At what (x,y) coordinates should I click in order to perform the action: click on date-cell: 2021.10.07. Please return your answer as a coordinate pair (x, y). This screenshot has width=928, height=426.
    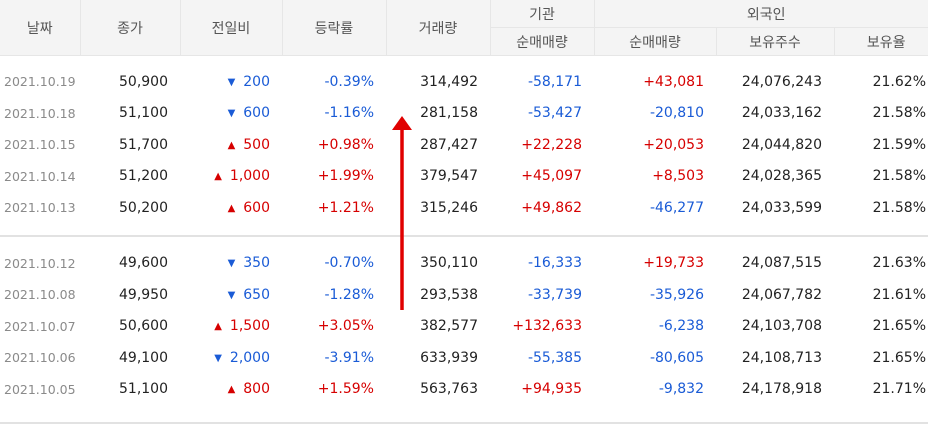
    Looking at the image, I should click on (40, 326).